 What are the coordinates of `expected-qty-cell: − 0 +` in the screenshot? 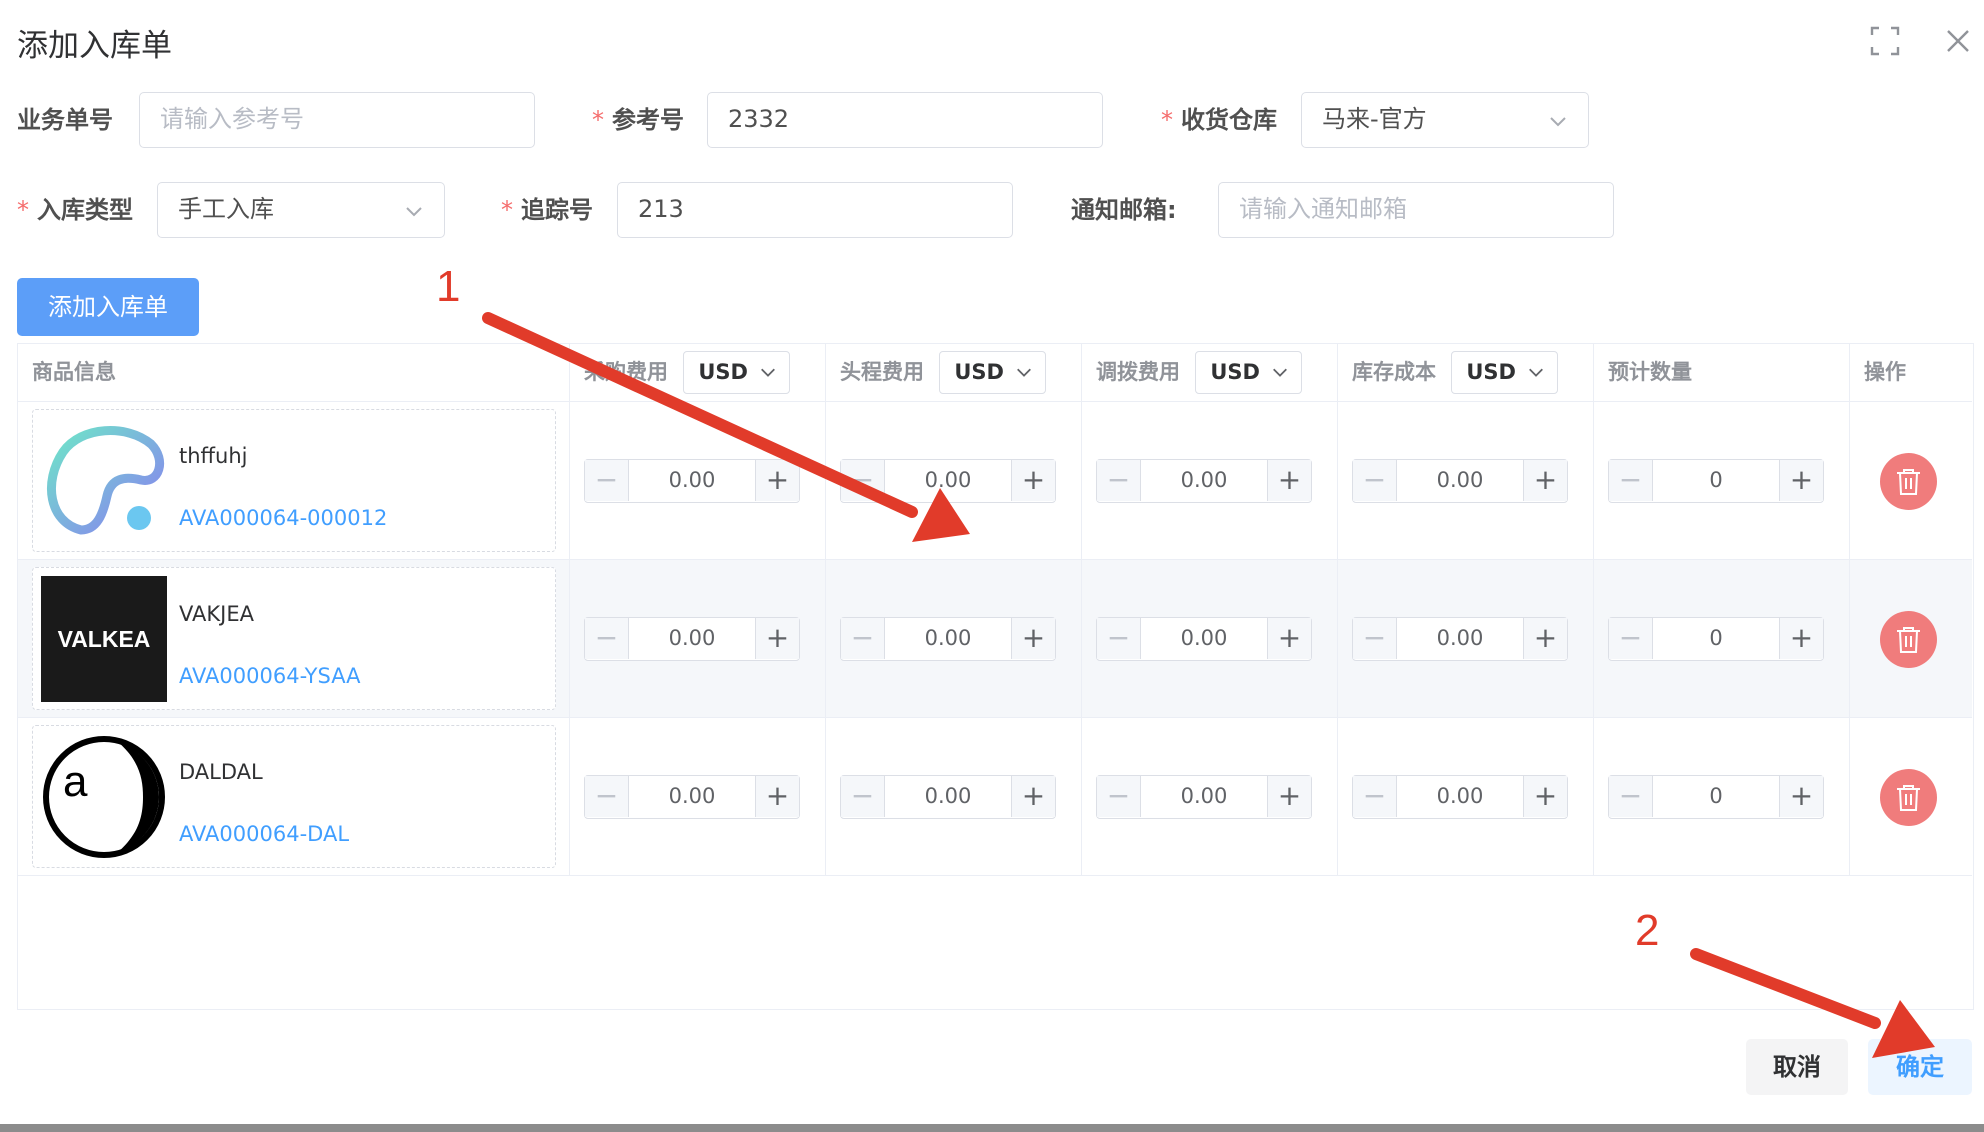 It's located at (1722, 481).